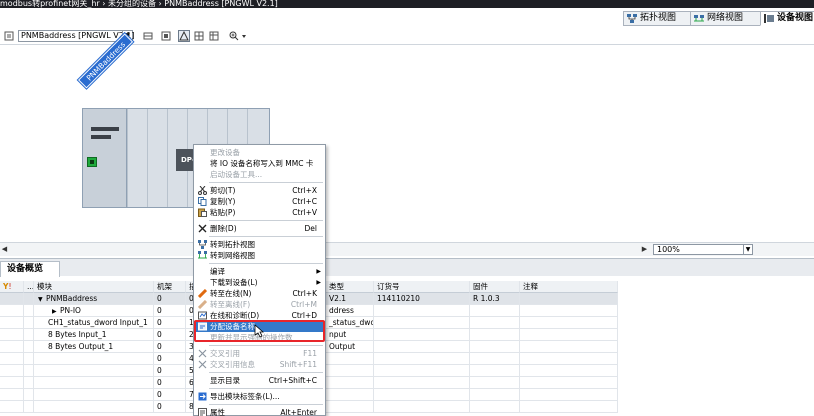 This screenshot has height=416, width=814. I want to click on menu-item: 属性 Alt+Enter, so click(259, 411).